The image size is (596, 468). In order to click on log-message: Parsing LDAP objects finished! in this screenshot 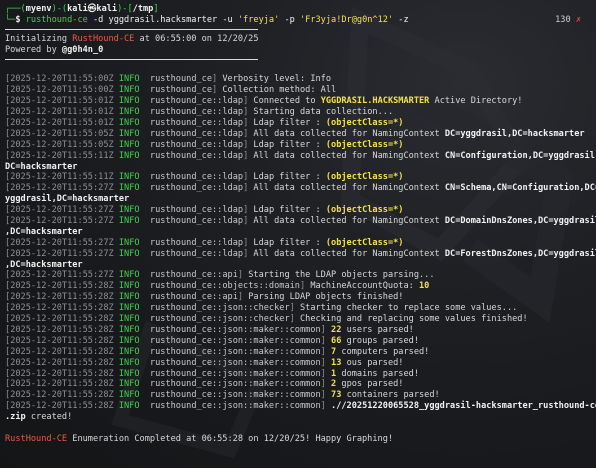, I will do `click(326, 297)`.